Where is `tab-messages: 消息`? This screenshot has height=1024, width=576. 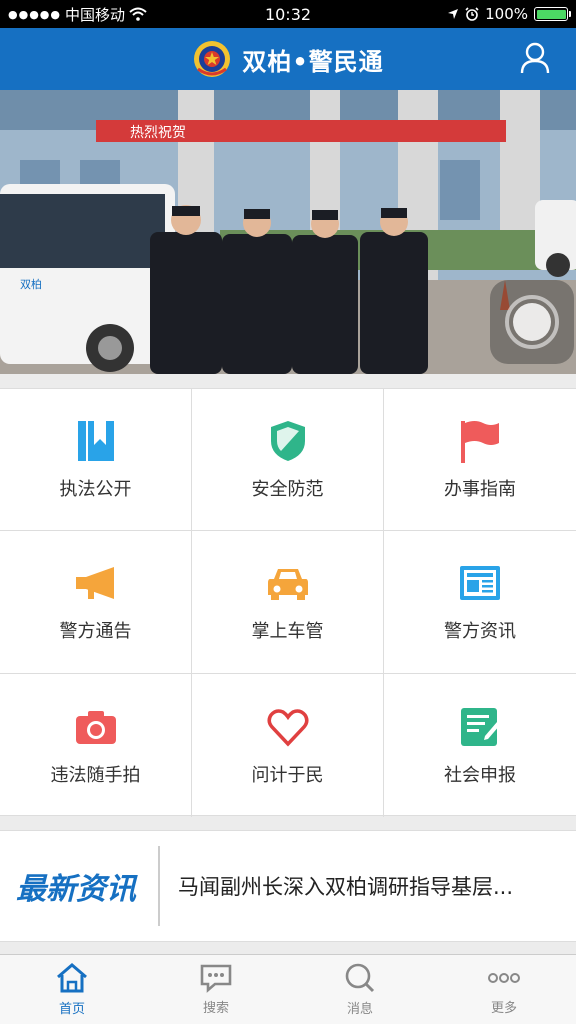
tab-messages: 消息 is located at coordinates (360, 989).